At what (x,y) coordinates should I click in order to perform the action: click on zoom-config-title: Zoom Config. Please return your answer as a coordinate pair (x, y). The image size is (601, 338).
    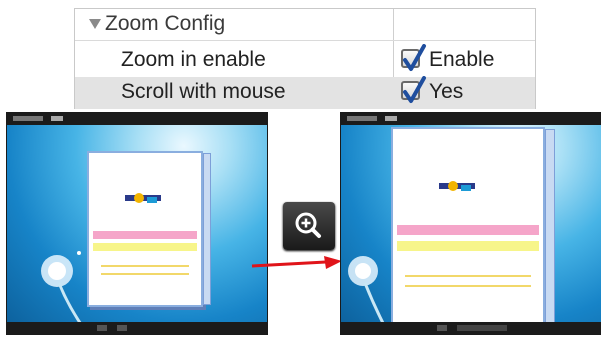
    Looking at the image, I should click on (165, 23).